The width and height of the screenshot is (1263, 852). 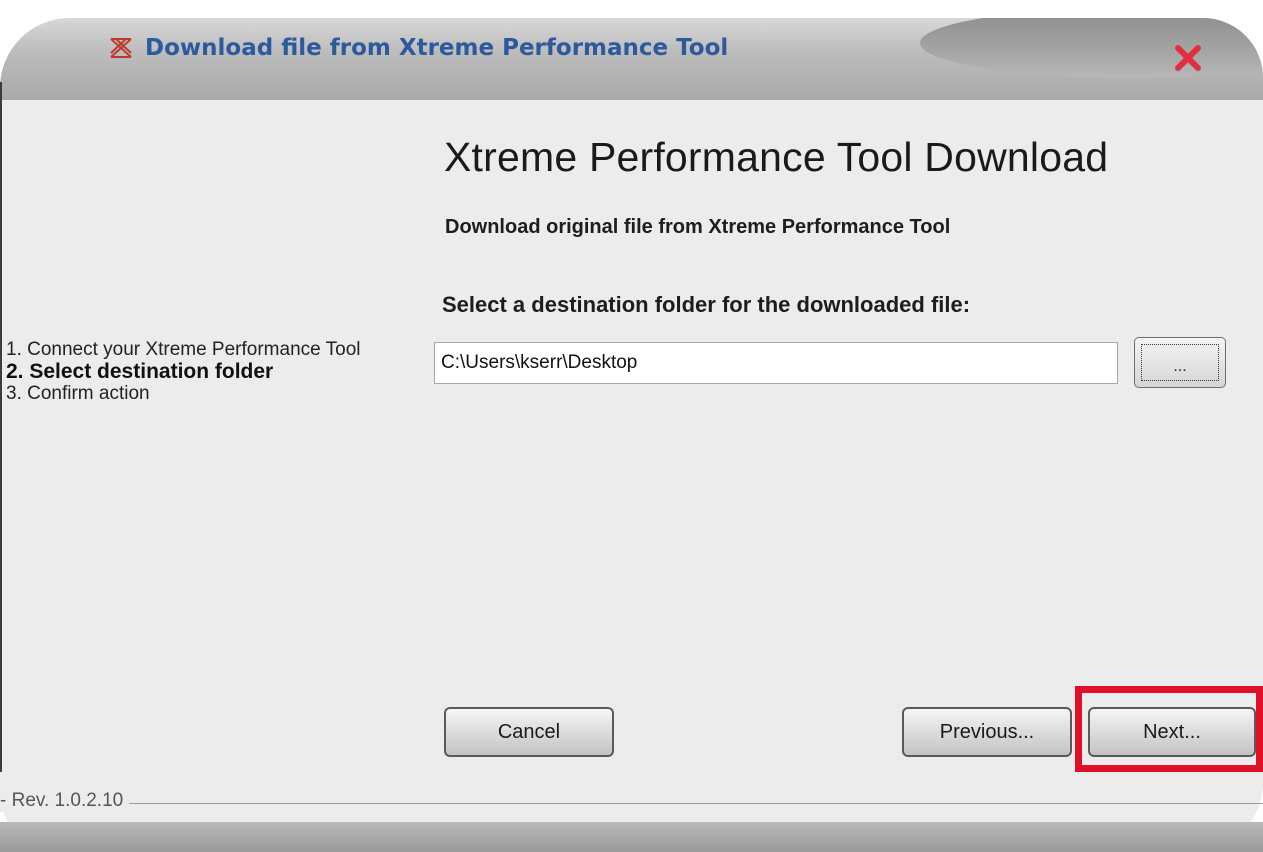 What do you see at coordinates (78, 393) in the screenshot?
I see `step-confirm: 3. Confirm action` at bounding box center [78, 393].